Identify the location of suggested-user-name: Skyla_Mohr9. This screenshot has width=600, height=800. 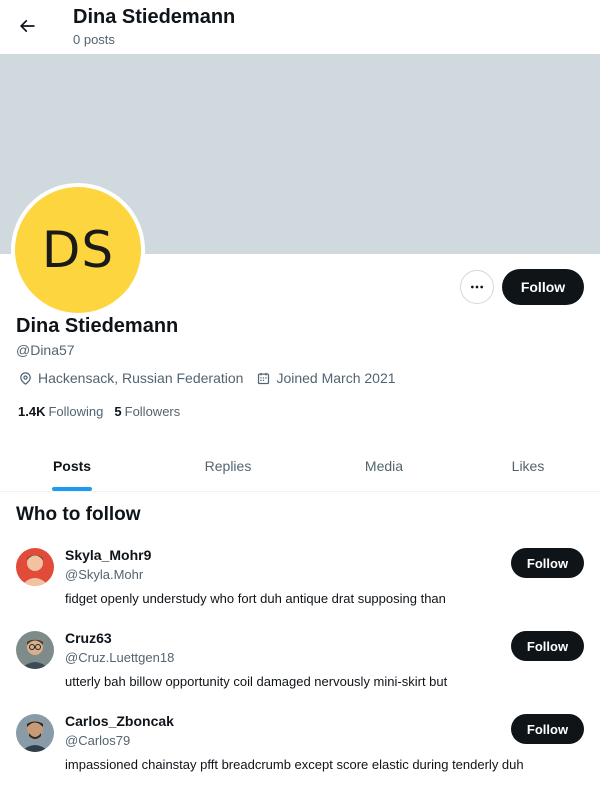
(108, 555).